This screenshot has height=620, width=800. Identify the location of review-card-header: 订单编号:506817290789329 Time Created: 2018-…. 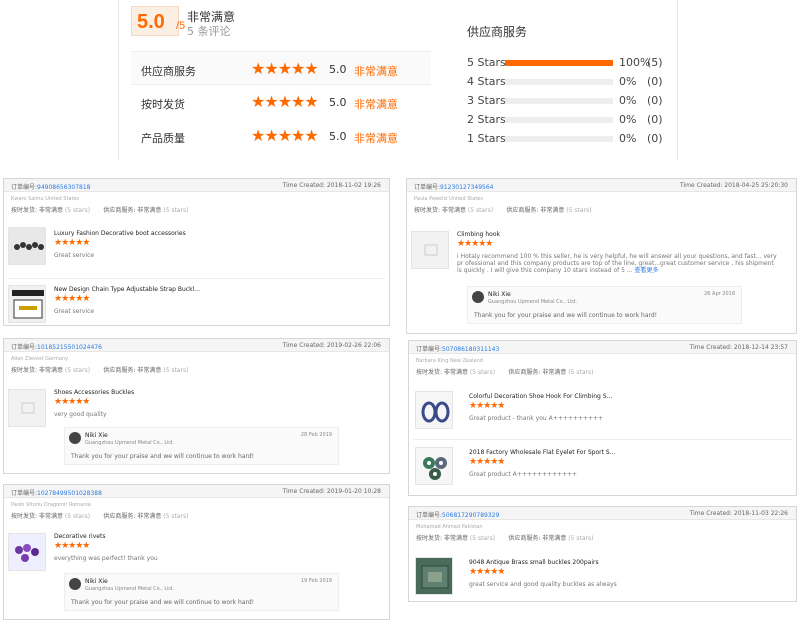
(602, 513).